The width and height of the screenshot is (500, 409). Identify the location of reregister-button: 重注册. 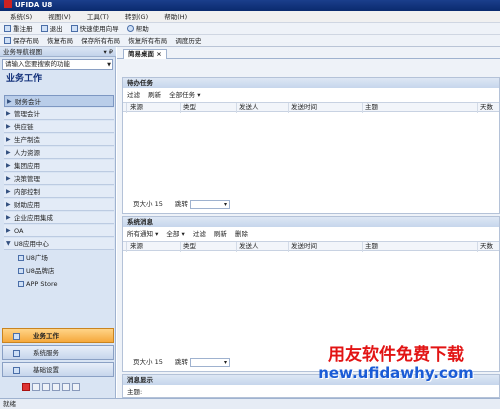
(18, 29).